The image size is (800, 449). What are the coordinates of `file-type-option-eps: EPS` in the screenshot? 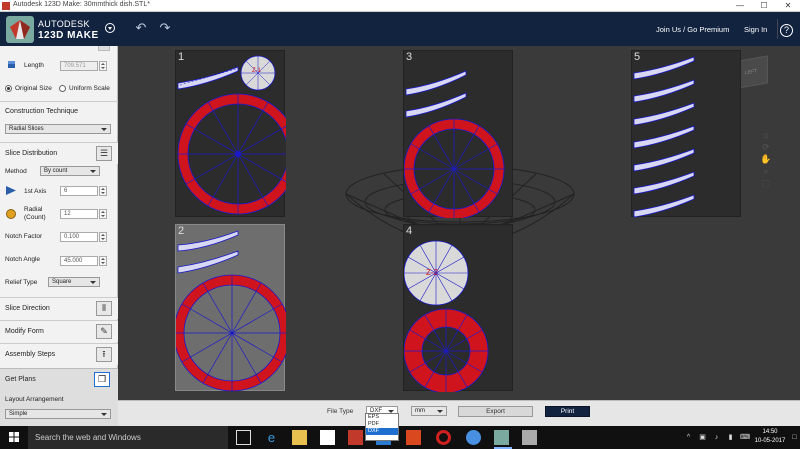 It's located at (382, 417).